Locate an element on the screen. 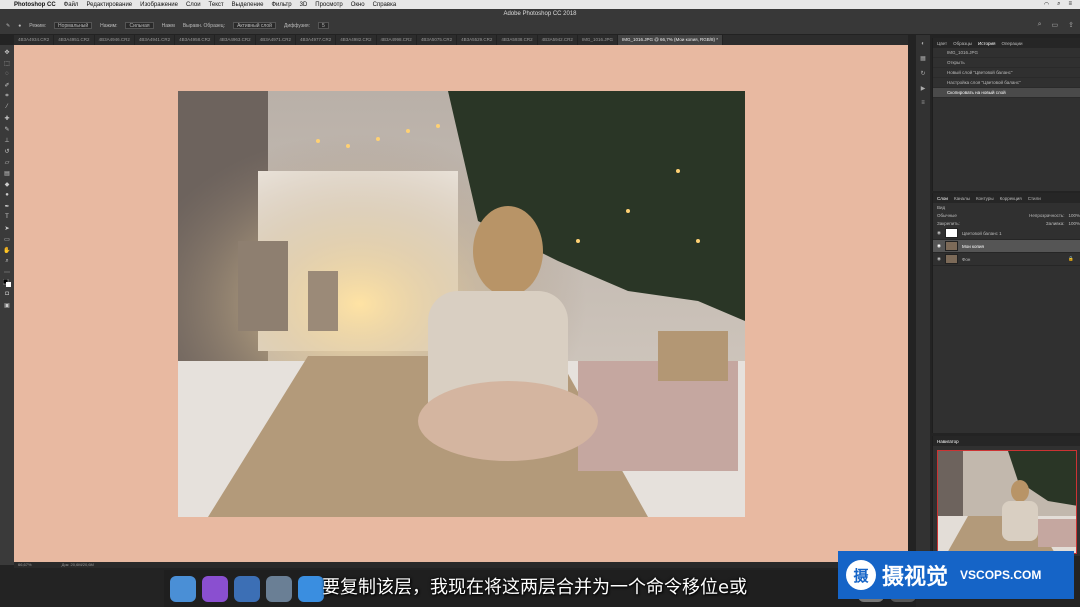  tab-color: Цвет is located at coordinates (942, 43).